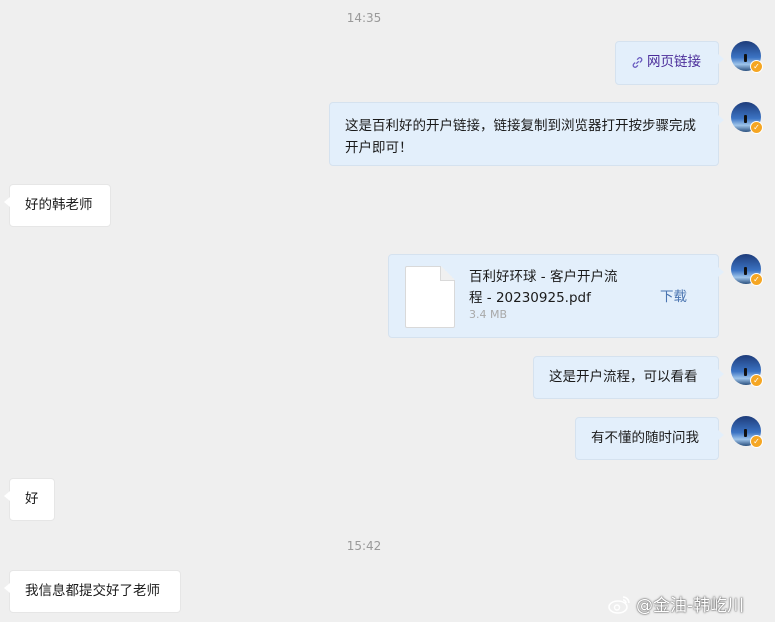 Image resolution: width=775 pixels, height=622 pixels. What do you see at coordinates (690, 606) in the screenshot?
I see `watermark-text: @金油-韩屹川` at bounding box center [690, 606].